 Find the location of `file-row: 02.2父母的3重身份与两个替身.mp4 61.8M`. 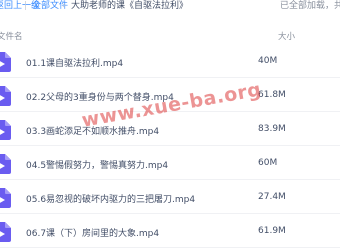

file-row: 02.2父母的3重身份与两个替身.mp4 61.8M is located at coordinates (170, 96).